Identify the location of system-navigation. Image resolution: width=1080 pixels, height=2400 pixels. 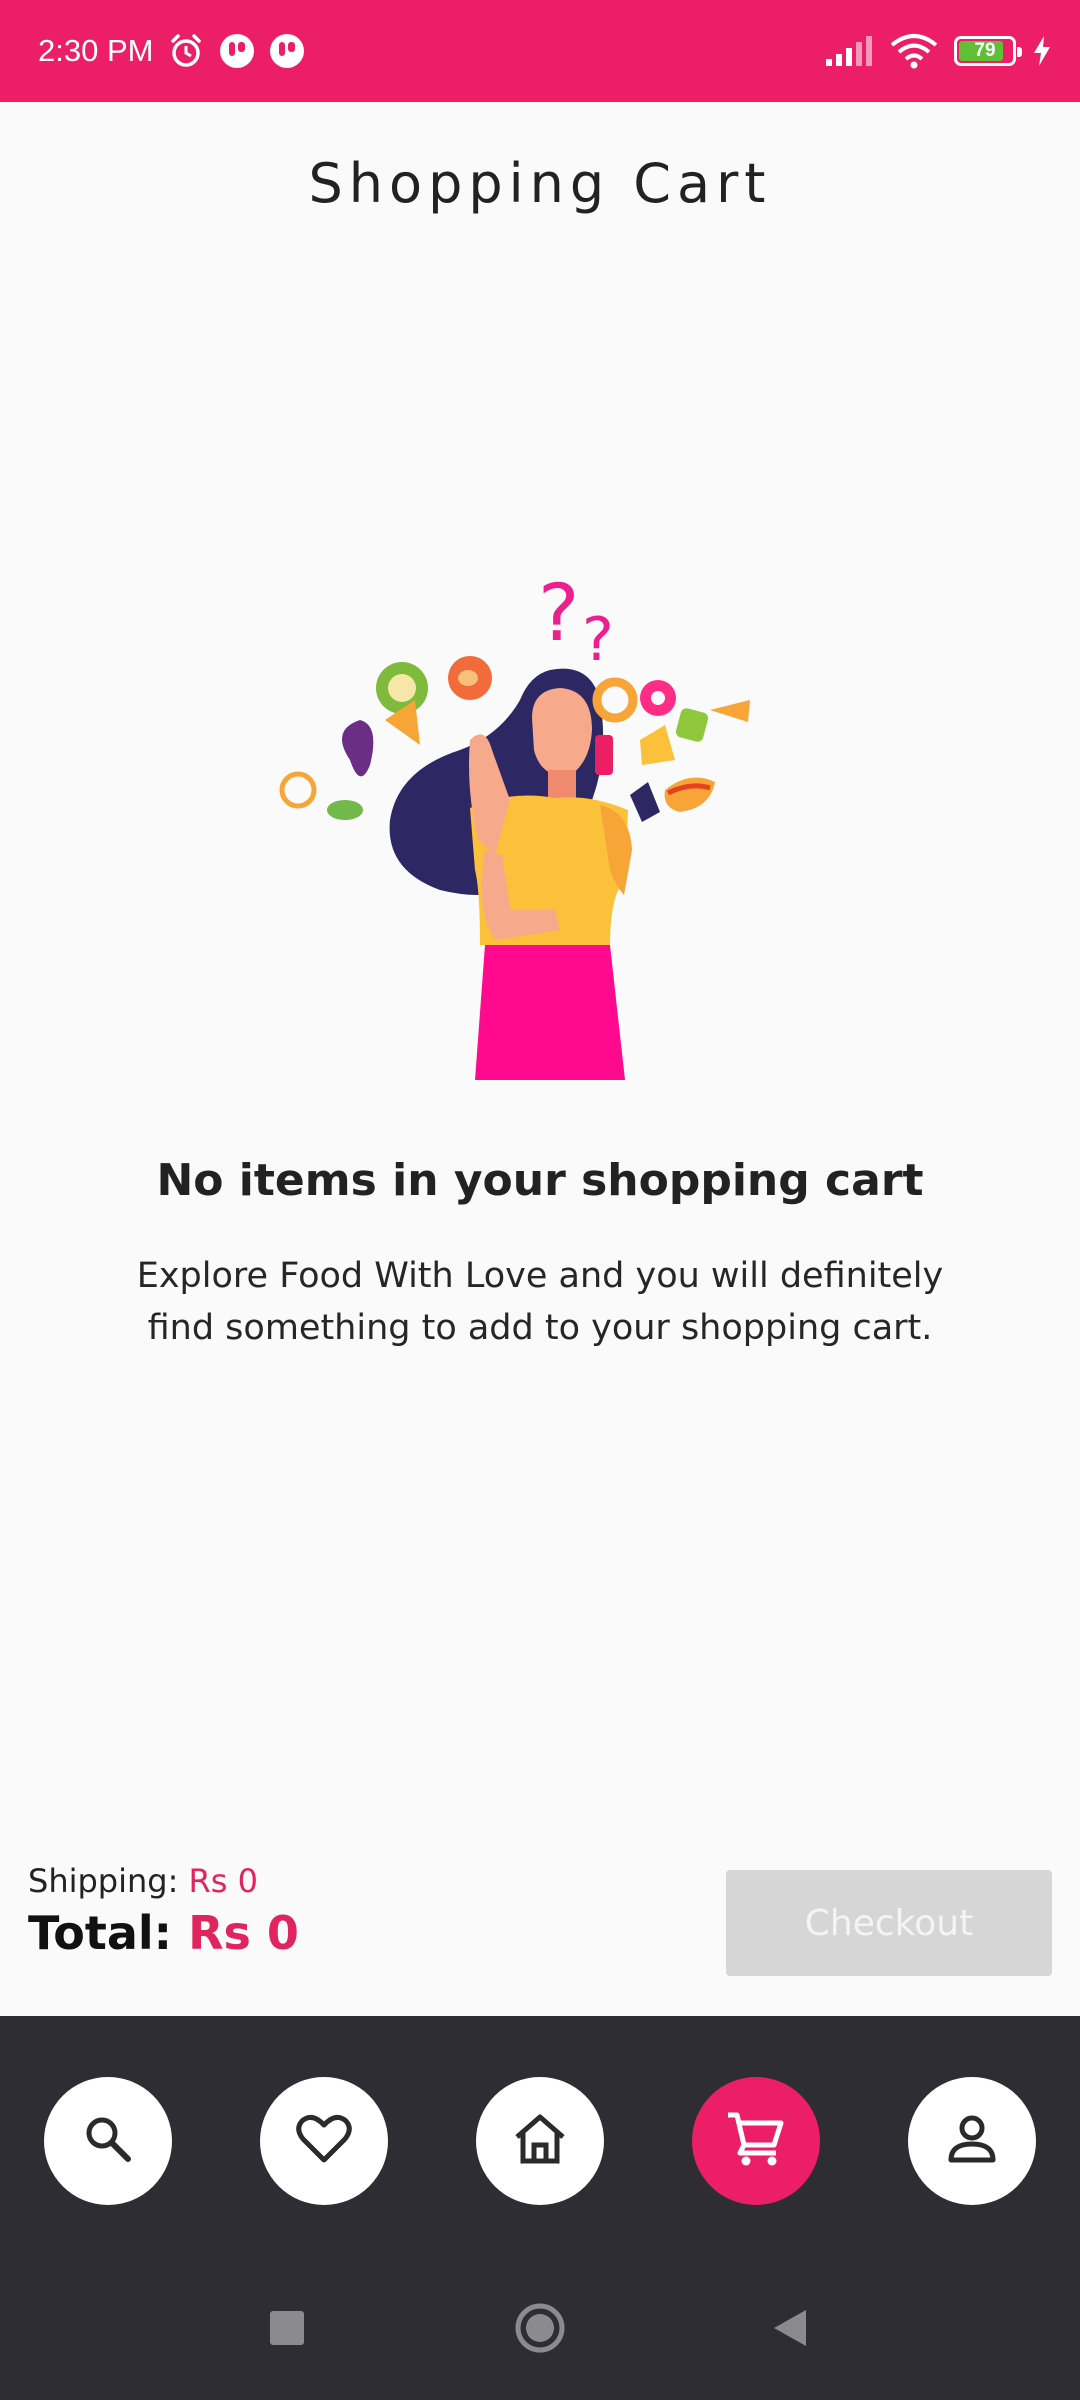
(540, 2335).